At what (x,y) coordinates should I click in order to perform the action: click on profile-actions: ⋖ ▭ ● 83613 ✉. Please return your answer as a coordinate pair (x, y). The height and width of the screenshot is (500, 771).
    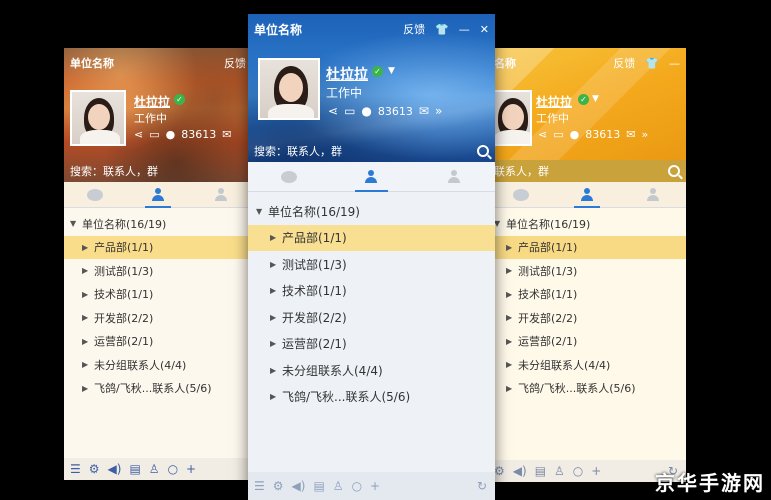
    Looking at the image, I should click on (182, 134).